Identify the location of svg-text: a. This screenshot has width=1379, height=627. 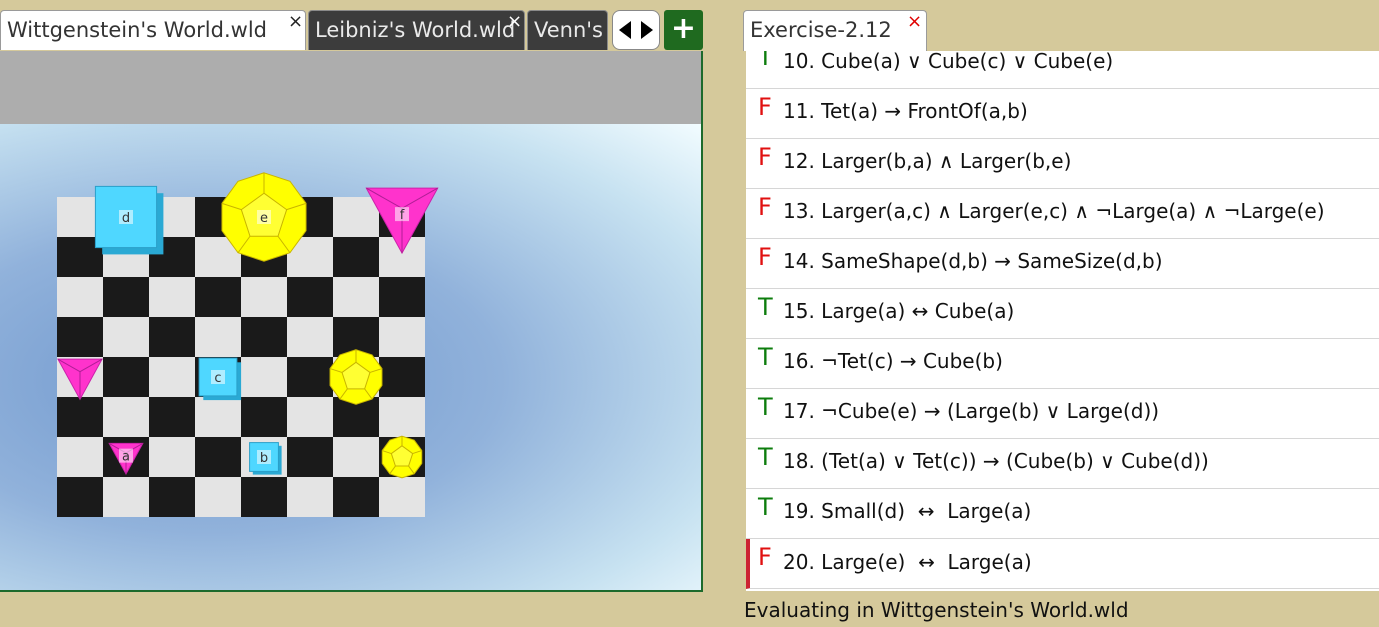
(126, 457).